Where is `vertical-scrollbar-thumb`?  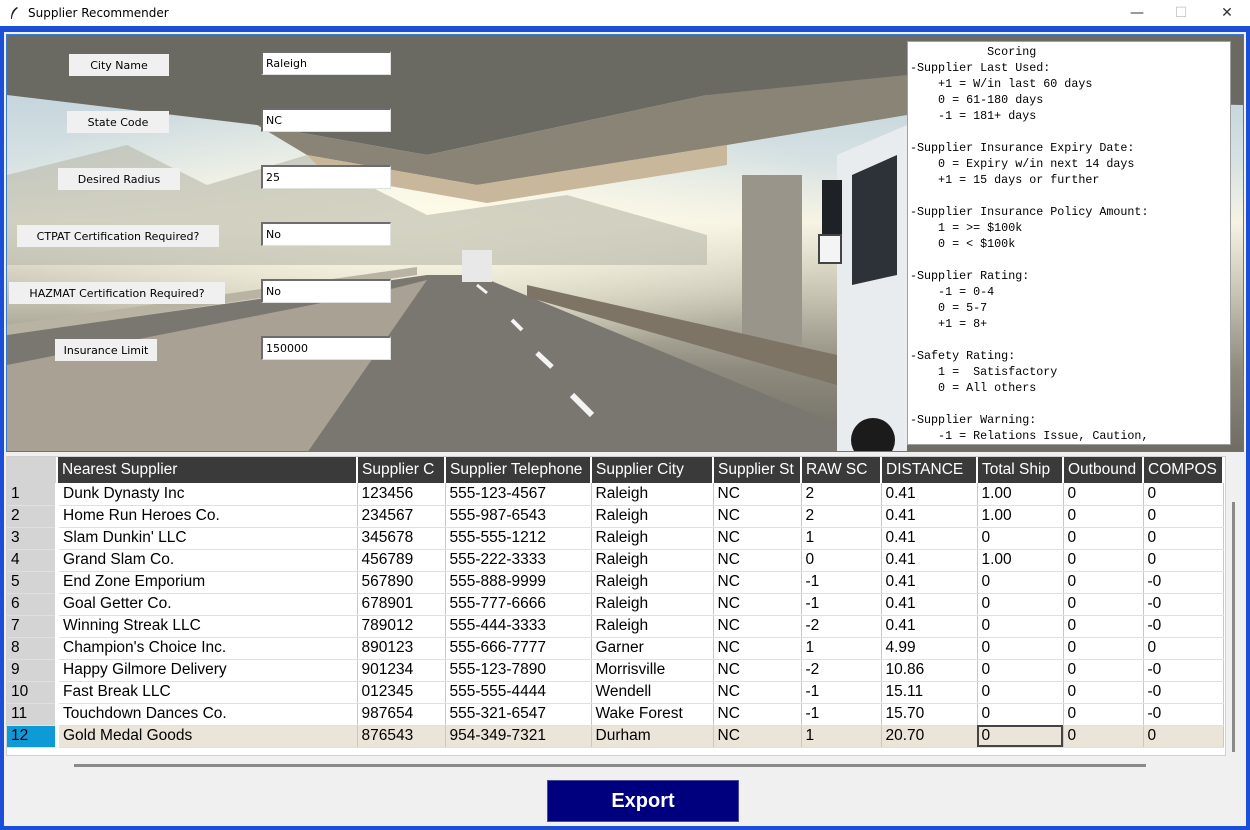 vertical-scrollbar-thumb is located at coordinates (1233, 627).